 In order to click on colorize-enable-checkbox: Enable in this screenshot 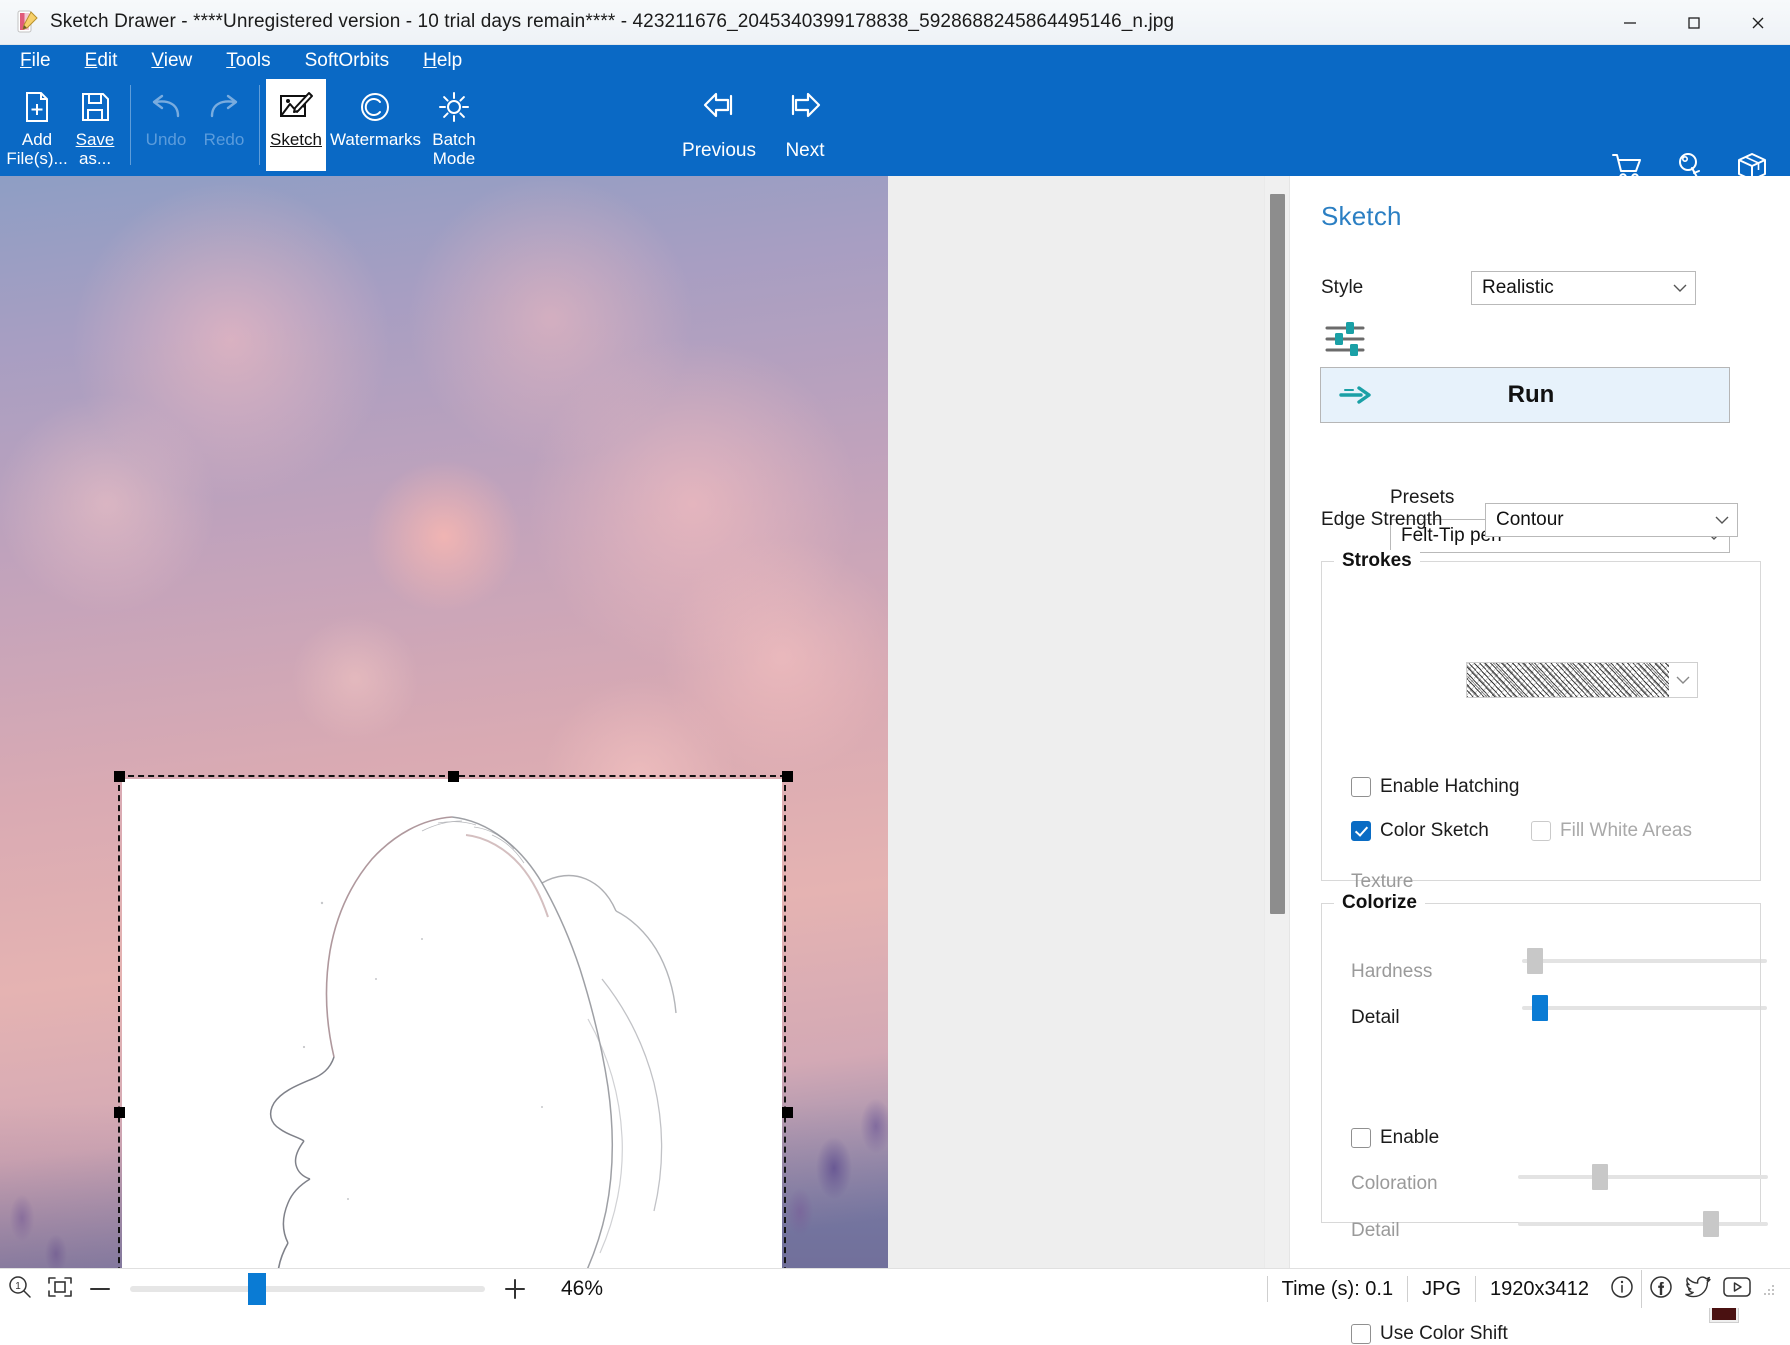, I will do `click(1395, 1138)`.